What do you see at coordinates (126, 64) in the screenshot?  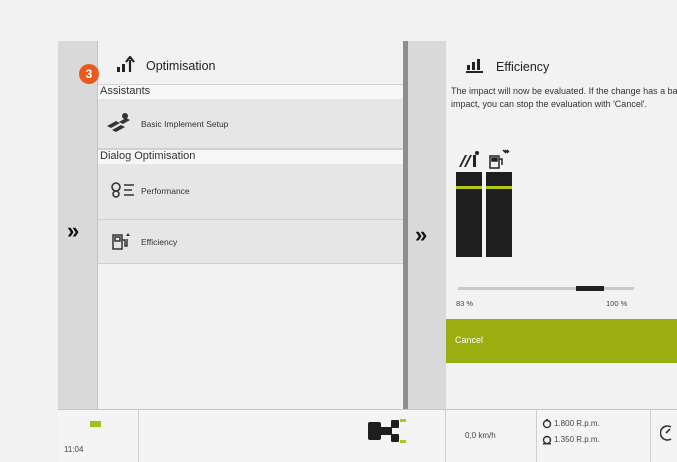 I see `optimisation-arrow-icon` at bounding box center [126, 64].